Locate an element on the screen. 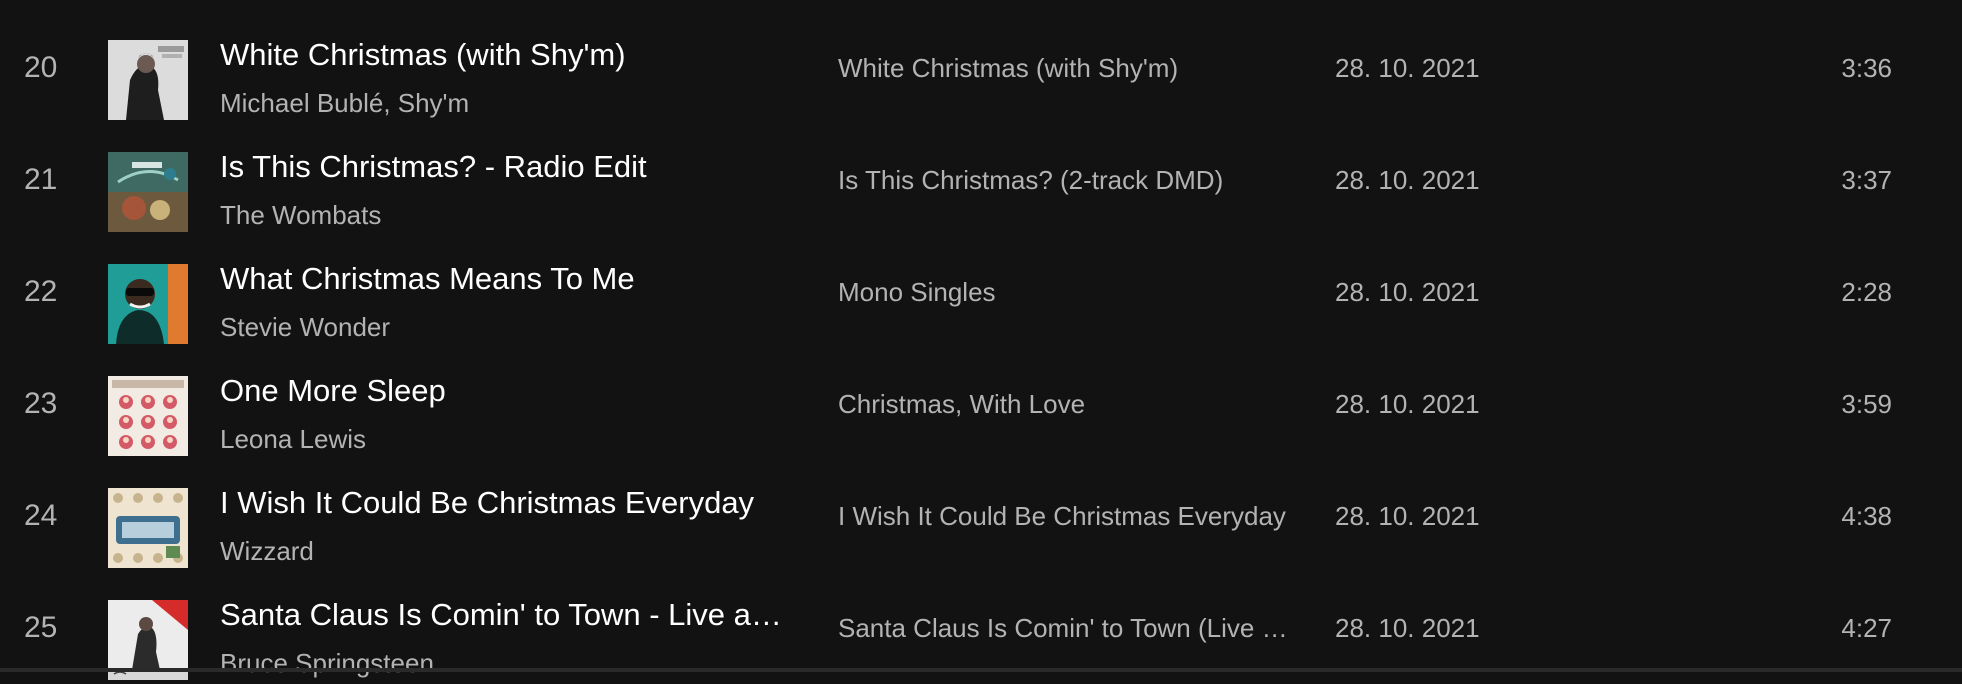 This screenshot has height=684, width=1962. track-album: White Christmas (with Shy'm) is located at coordinates (1069, 68).